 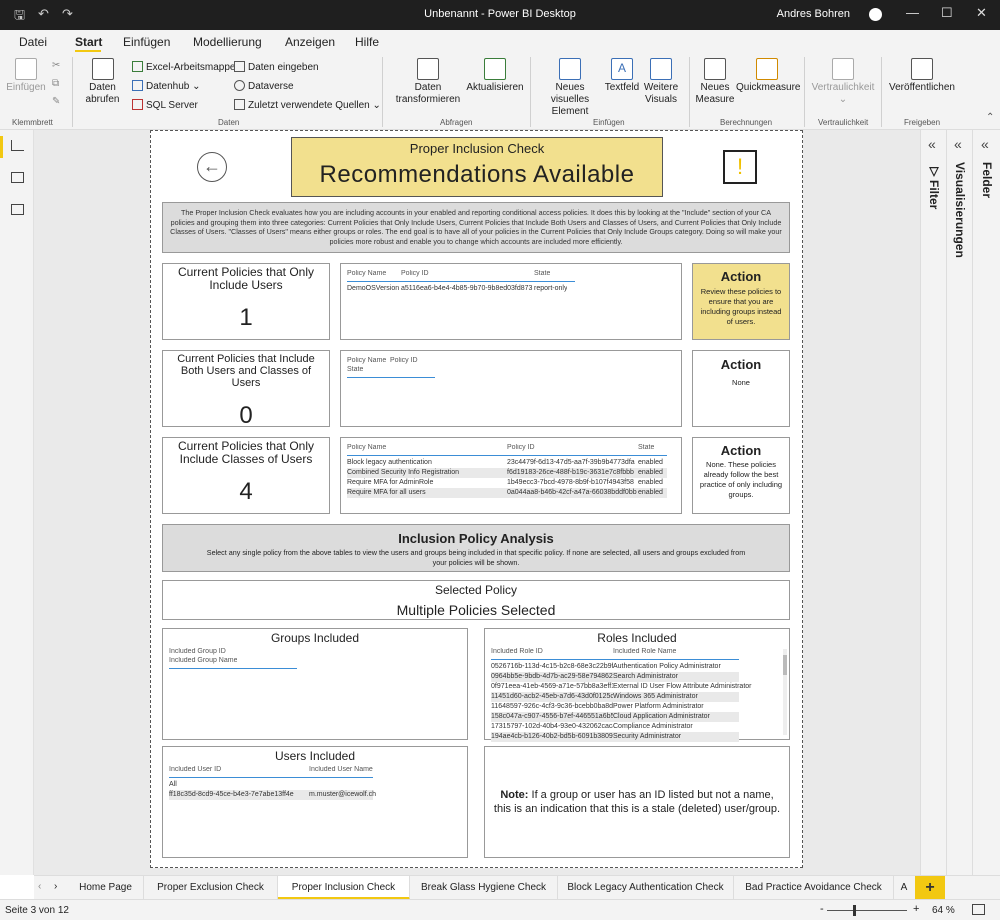 What do you see at coordinates (500, 14) in the screenshot?
I see `window-title: Unbenannt - Power BI Desktop` at bounding box center [500, 14].